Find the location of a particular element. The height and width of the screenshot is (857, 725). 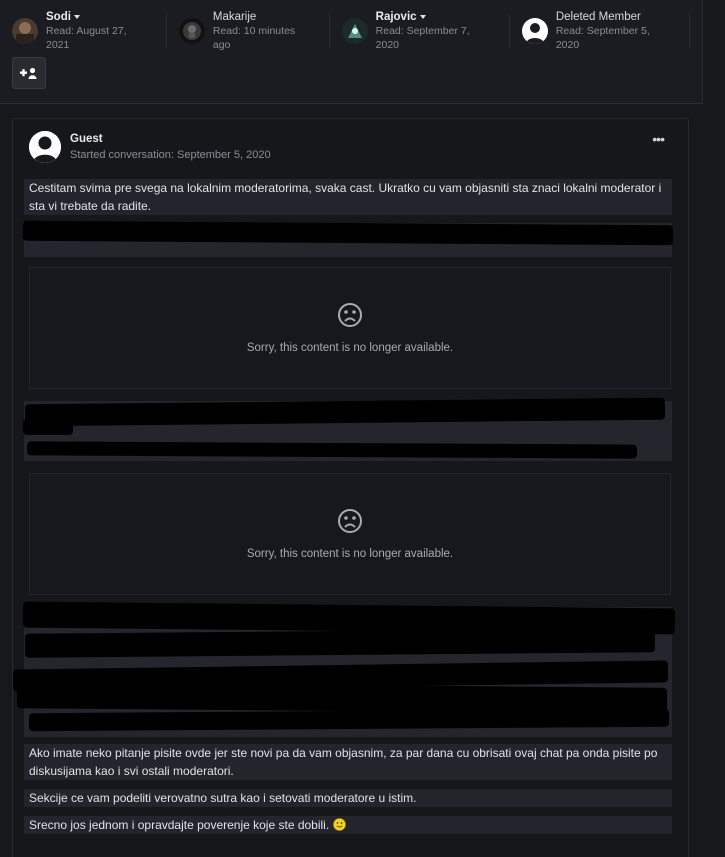

redaction is located at coordinates (48, 427).